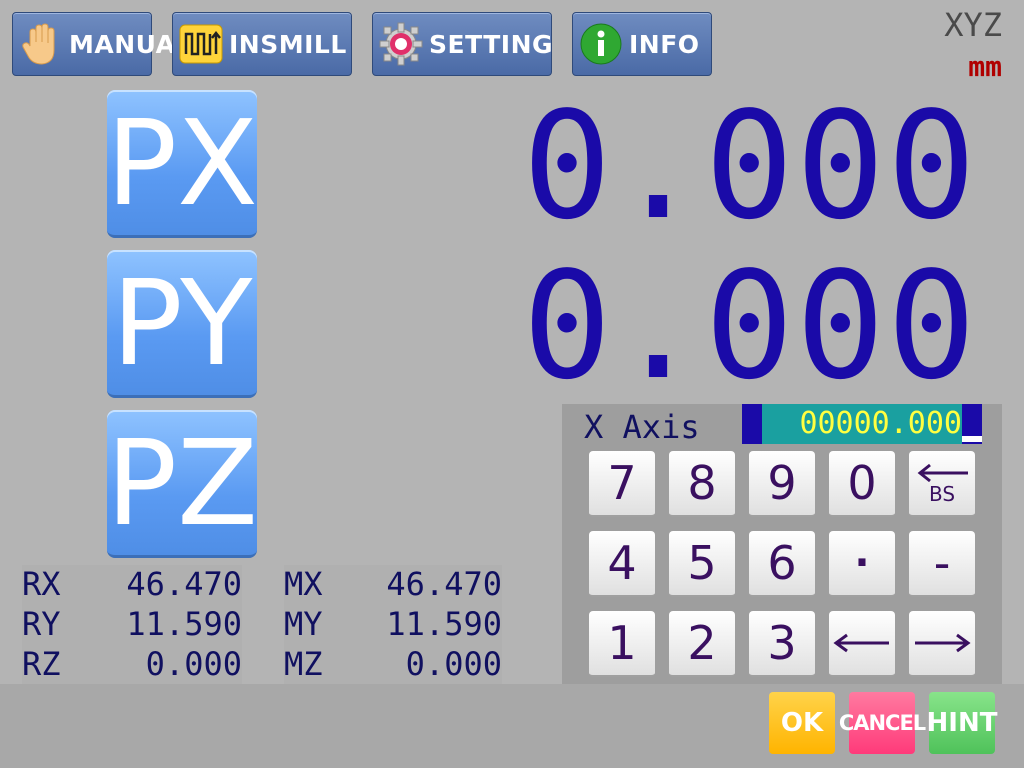 Image resolution: width=1024 pixels, height=768 pixels. What do you see at coordinates (622, 564) in the screenshot?
I see `key-4: 4` at bounding box center [622, 564].